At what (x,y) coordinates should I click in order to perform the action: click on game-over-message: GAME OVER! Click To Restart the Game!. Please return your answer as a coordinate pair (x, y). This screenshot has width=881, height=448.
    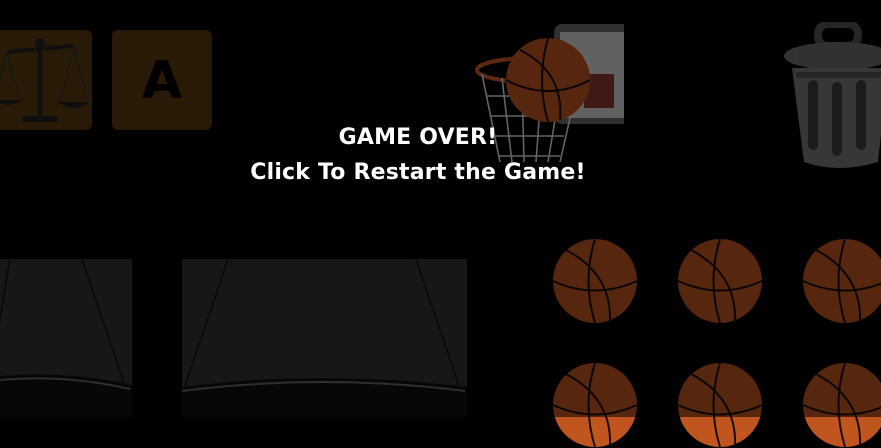
    Looking at the image, I should click on (418, 155).